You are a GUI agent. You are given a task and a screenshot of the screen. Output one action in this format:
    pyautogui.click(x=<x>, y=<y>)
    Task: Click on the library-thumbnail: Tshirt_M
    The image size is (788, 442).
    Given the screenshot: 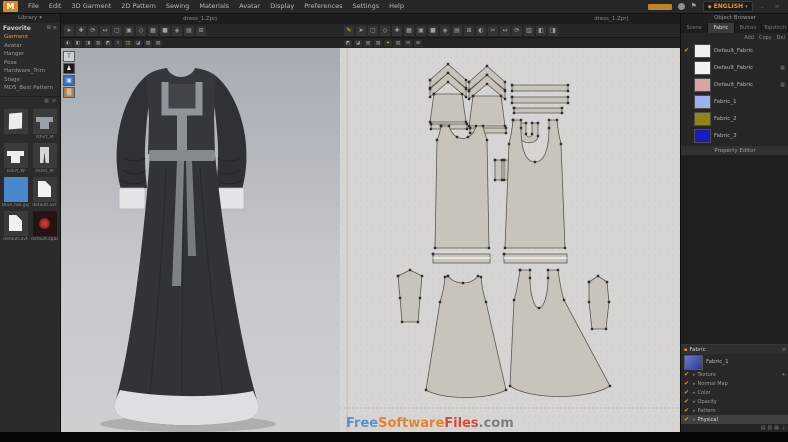 What is the action you would take?
    pyautogui.click(x=44, y=124)
    